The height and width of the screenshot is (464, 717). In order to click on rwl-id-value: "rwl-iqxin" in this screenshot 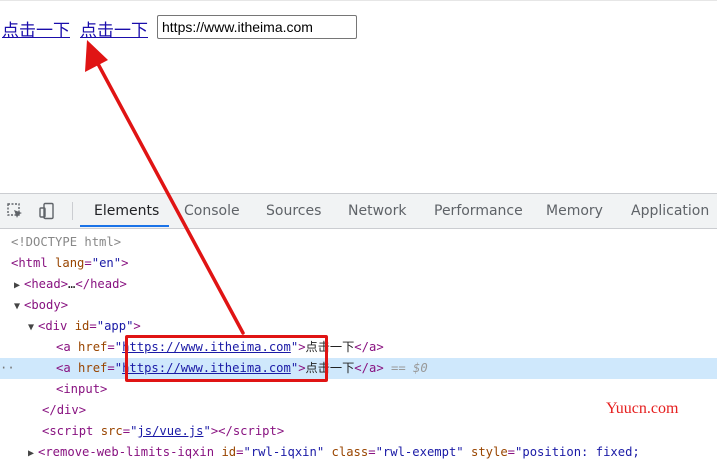, I will do `click(284, 452)`.